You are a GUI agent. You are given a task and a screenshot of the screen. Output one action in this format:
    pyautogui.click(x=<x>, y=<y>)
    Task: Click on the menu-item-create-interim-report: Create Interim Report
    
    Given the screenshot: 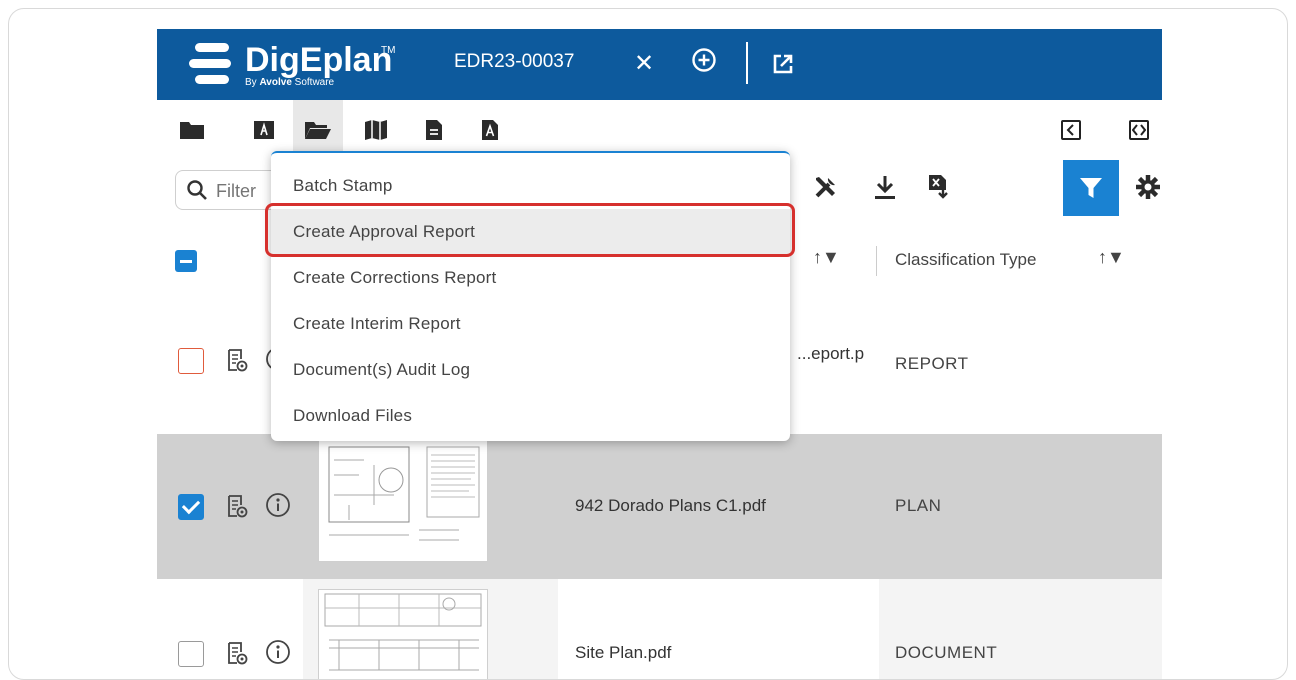 What is the action you would take?
    pyautogui.click(x=530, y=324)
    